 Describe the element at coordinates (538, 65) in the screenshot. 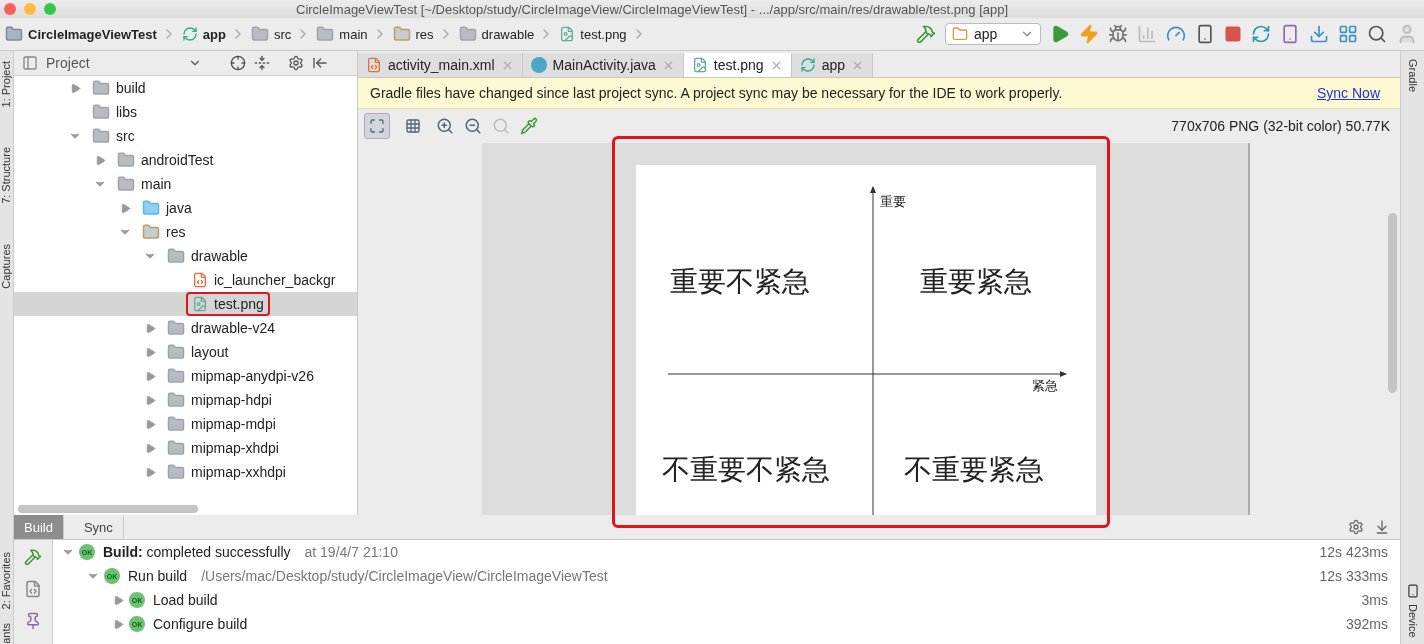

I see `class-icon` at that location.